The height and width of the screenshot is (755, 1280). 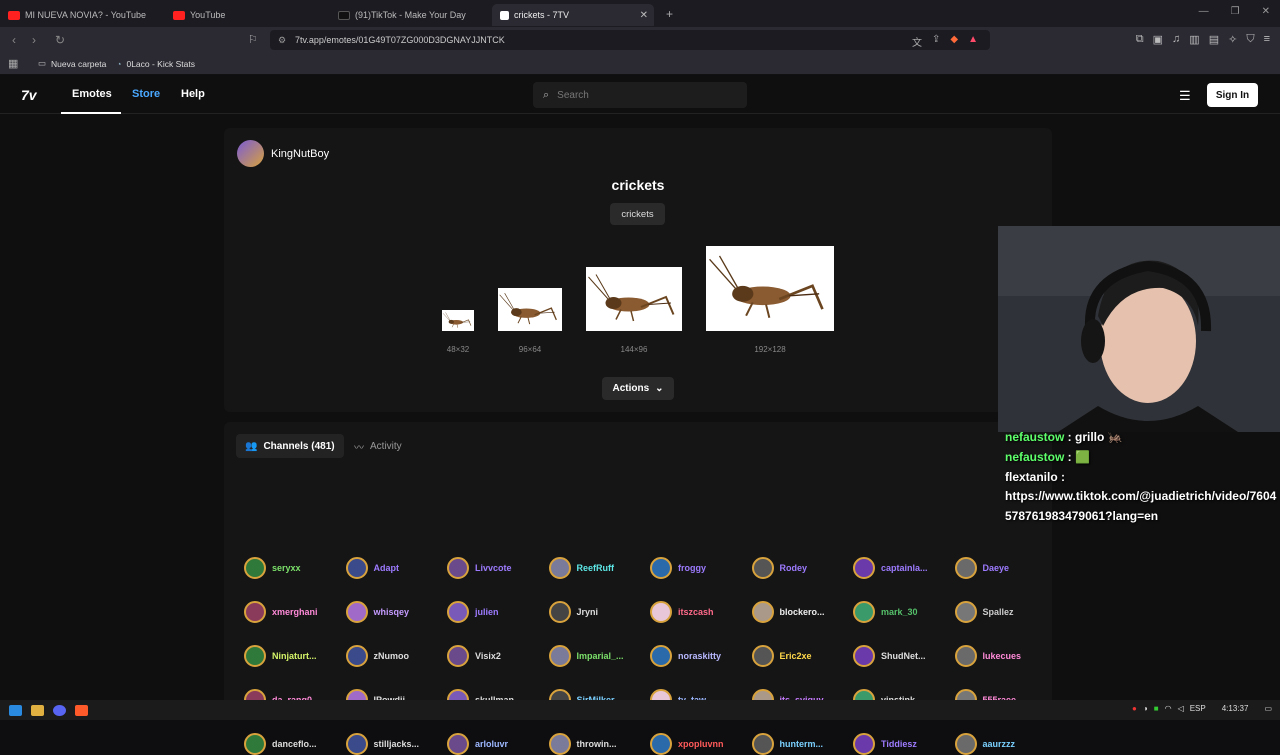 I want to click on emote-author: KingNutBoy, so click(x=300, y=154).